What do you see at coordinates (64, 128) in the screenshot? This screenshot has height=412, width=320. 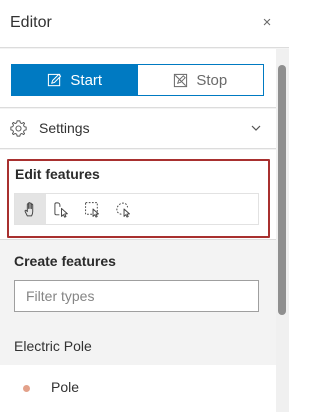 I see `settings-label: Settings` at bounding box center [64, 128].